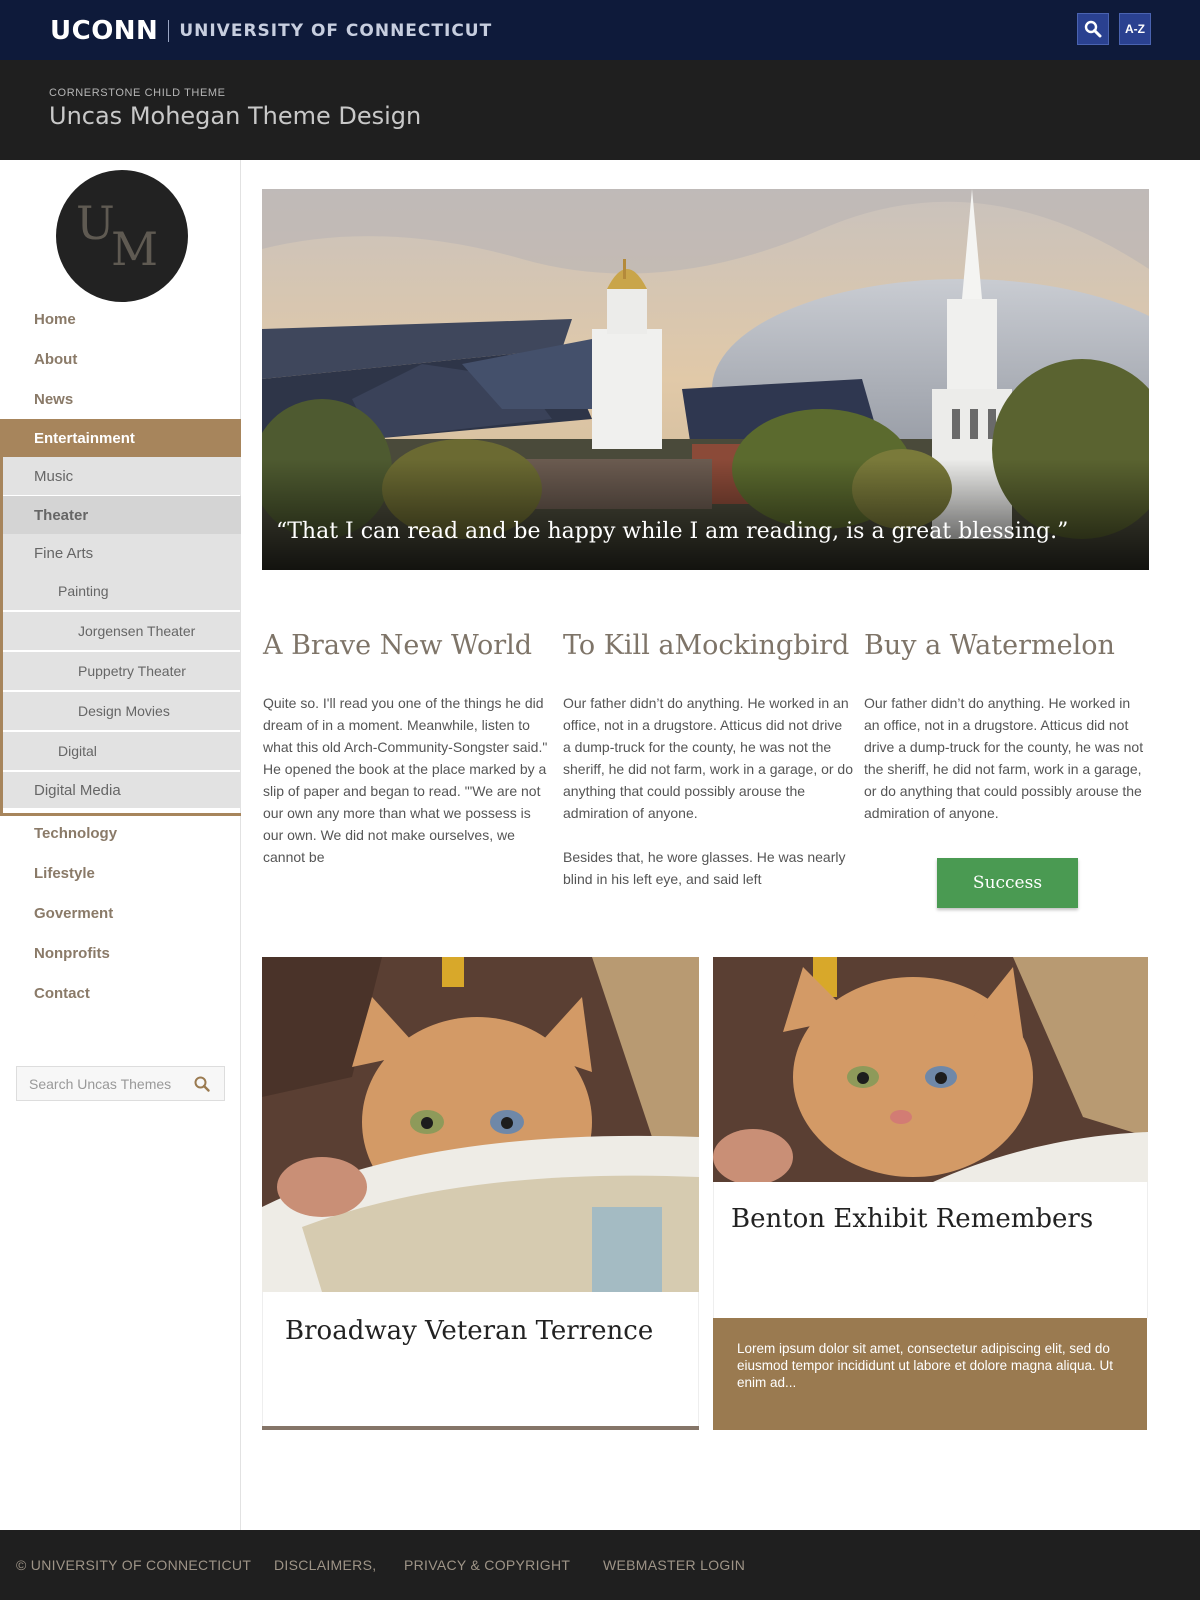 This screenshot has height=1600, width=1200. I want to click on nav-label: Painting, so click(83, 591).